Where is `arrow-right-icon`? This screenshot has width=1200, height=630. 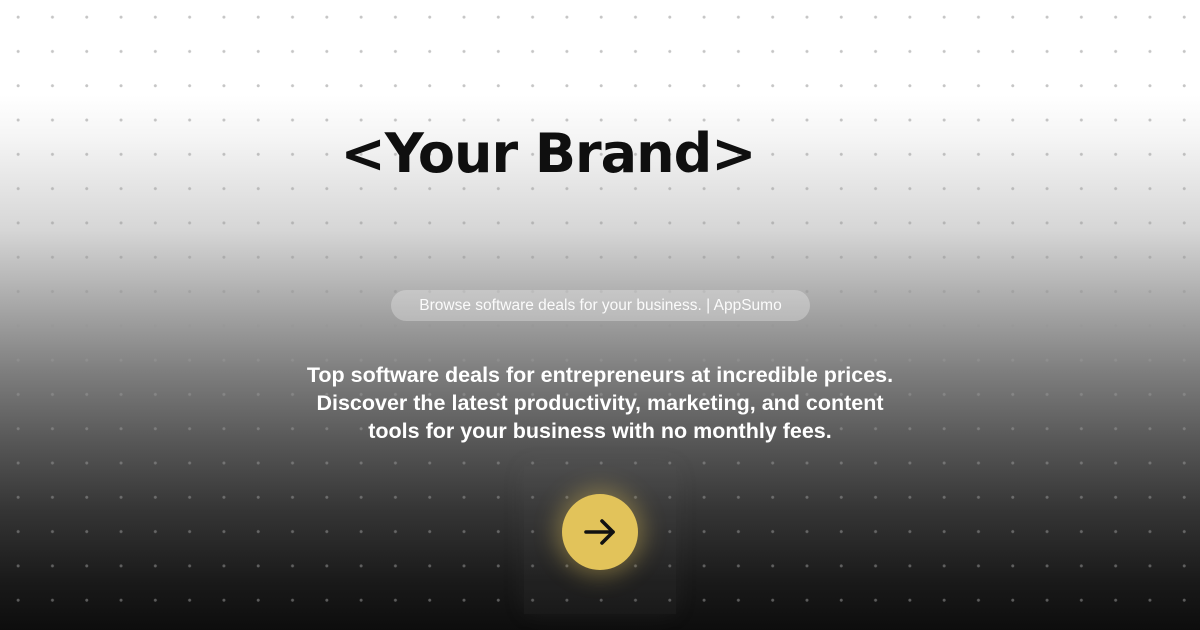 arrow-right-icon is located at coordinates (600, 532).